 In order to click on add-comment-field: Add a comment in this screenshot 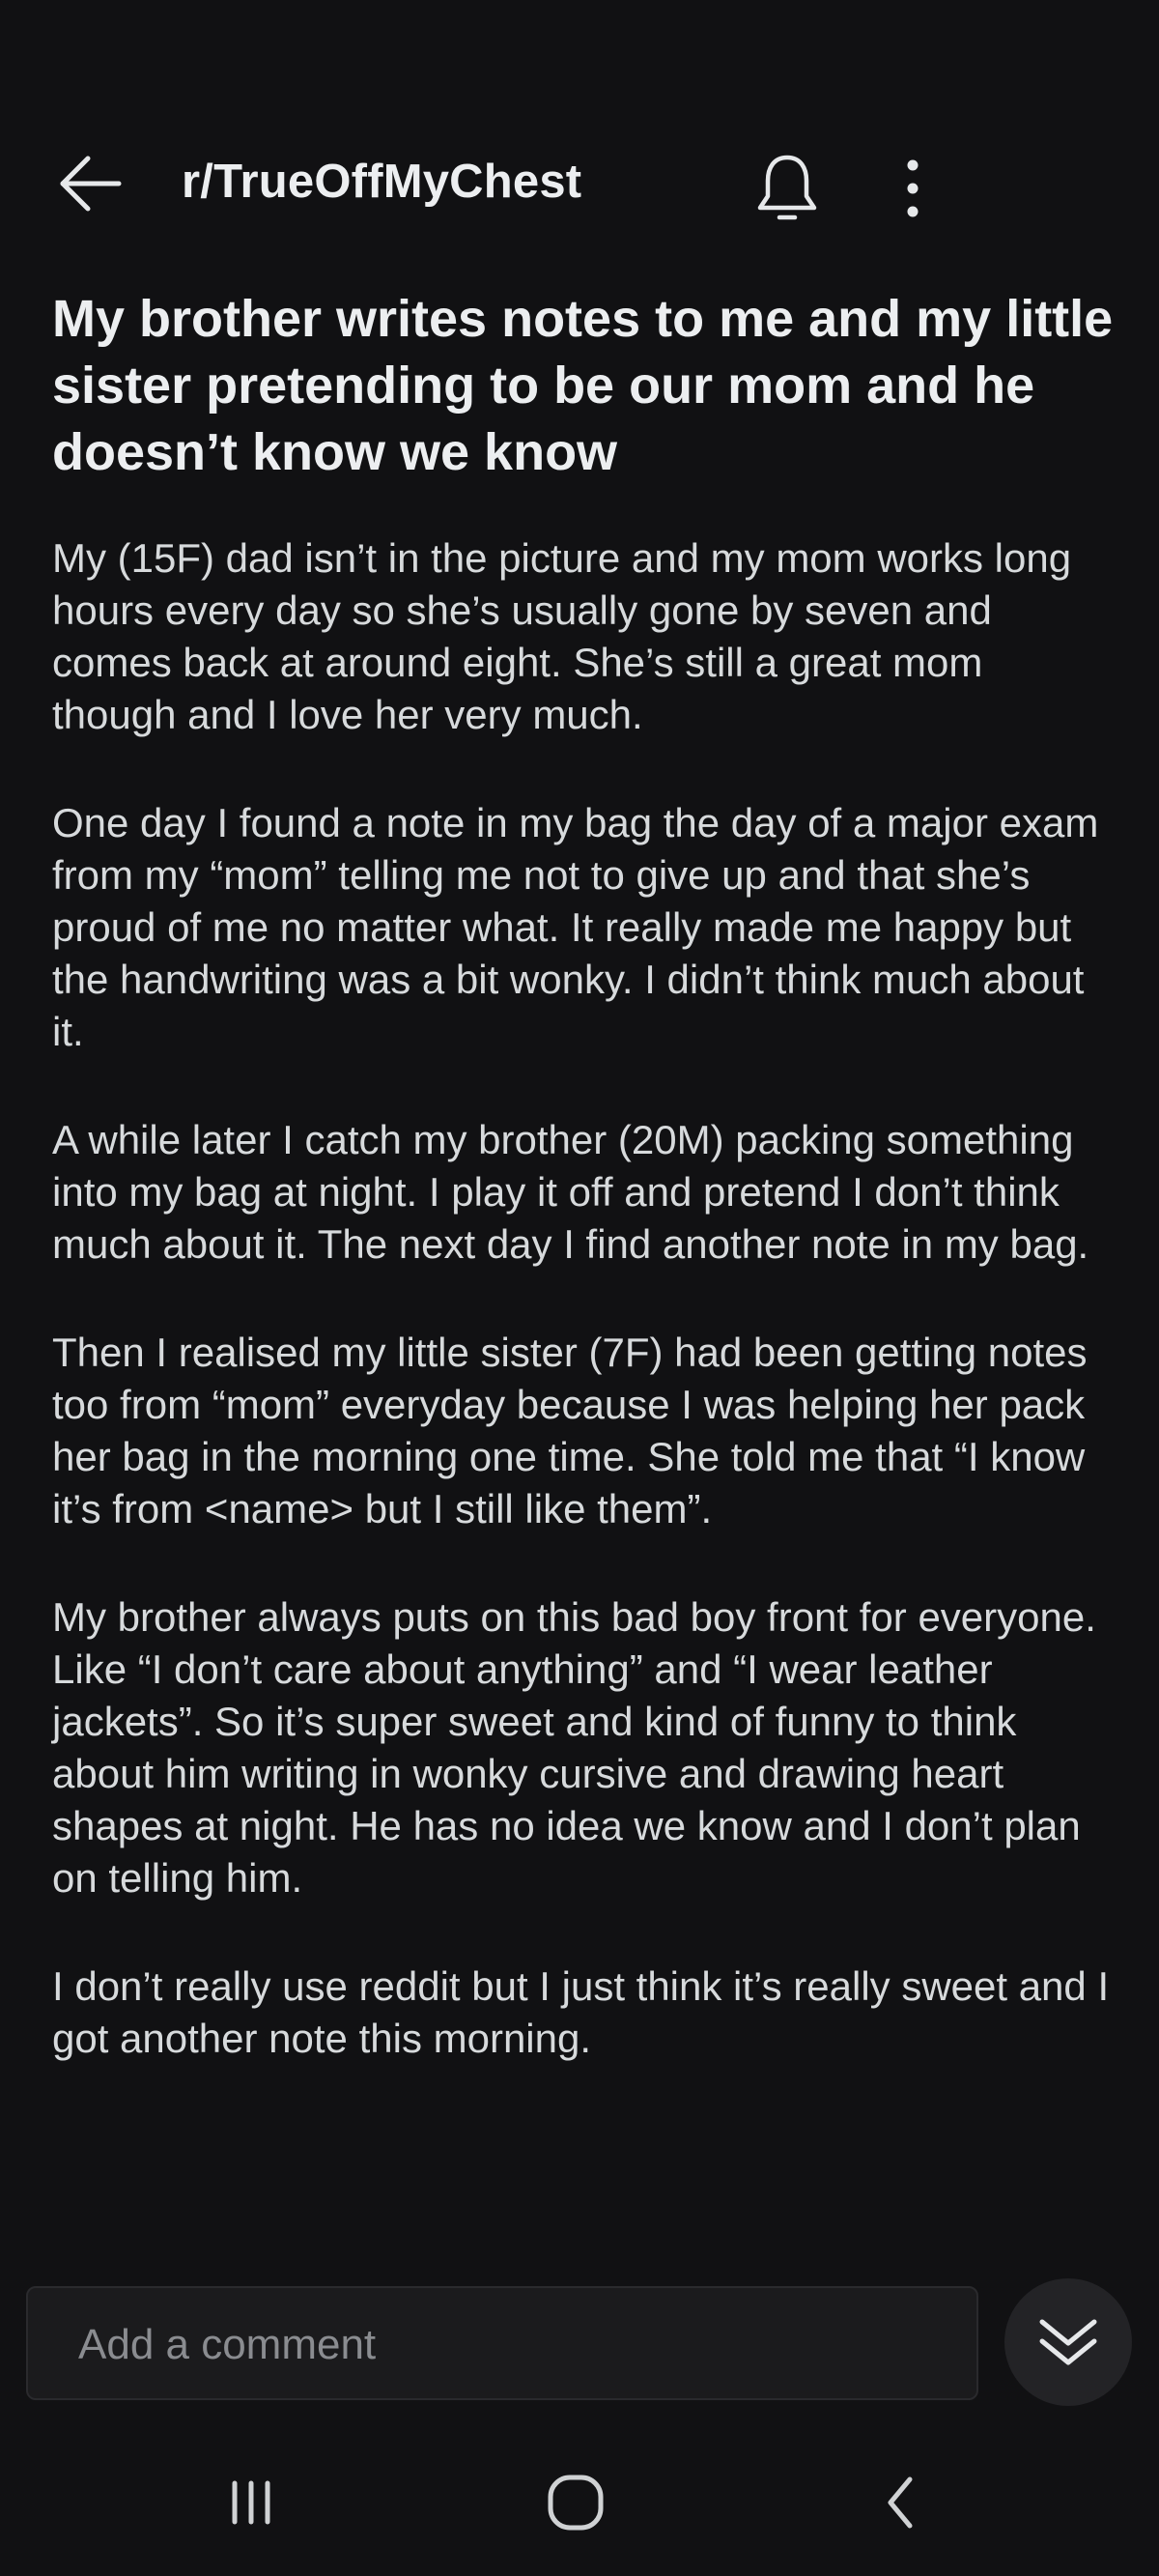, I will do `click(502, 2343)`.